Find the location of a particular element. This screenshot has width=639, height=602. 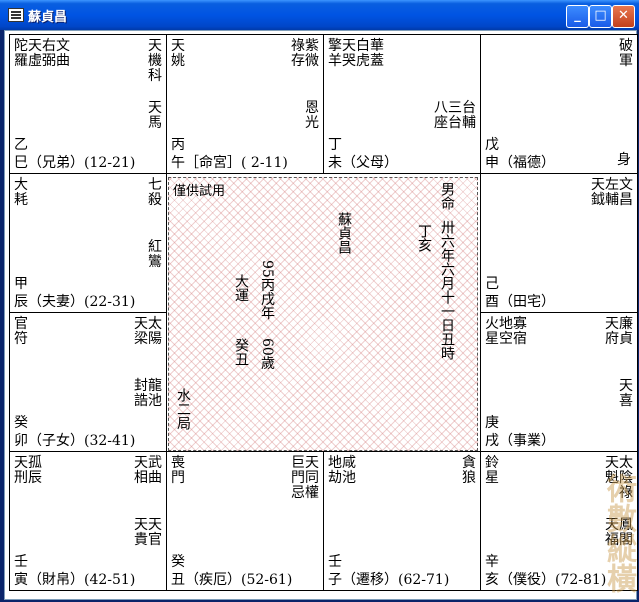

main-stars: 天梁太陽 is located at coordinates (148, 332).